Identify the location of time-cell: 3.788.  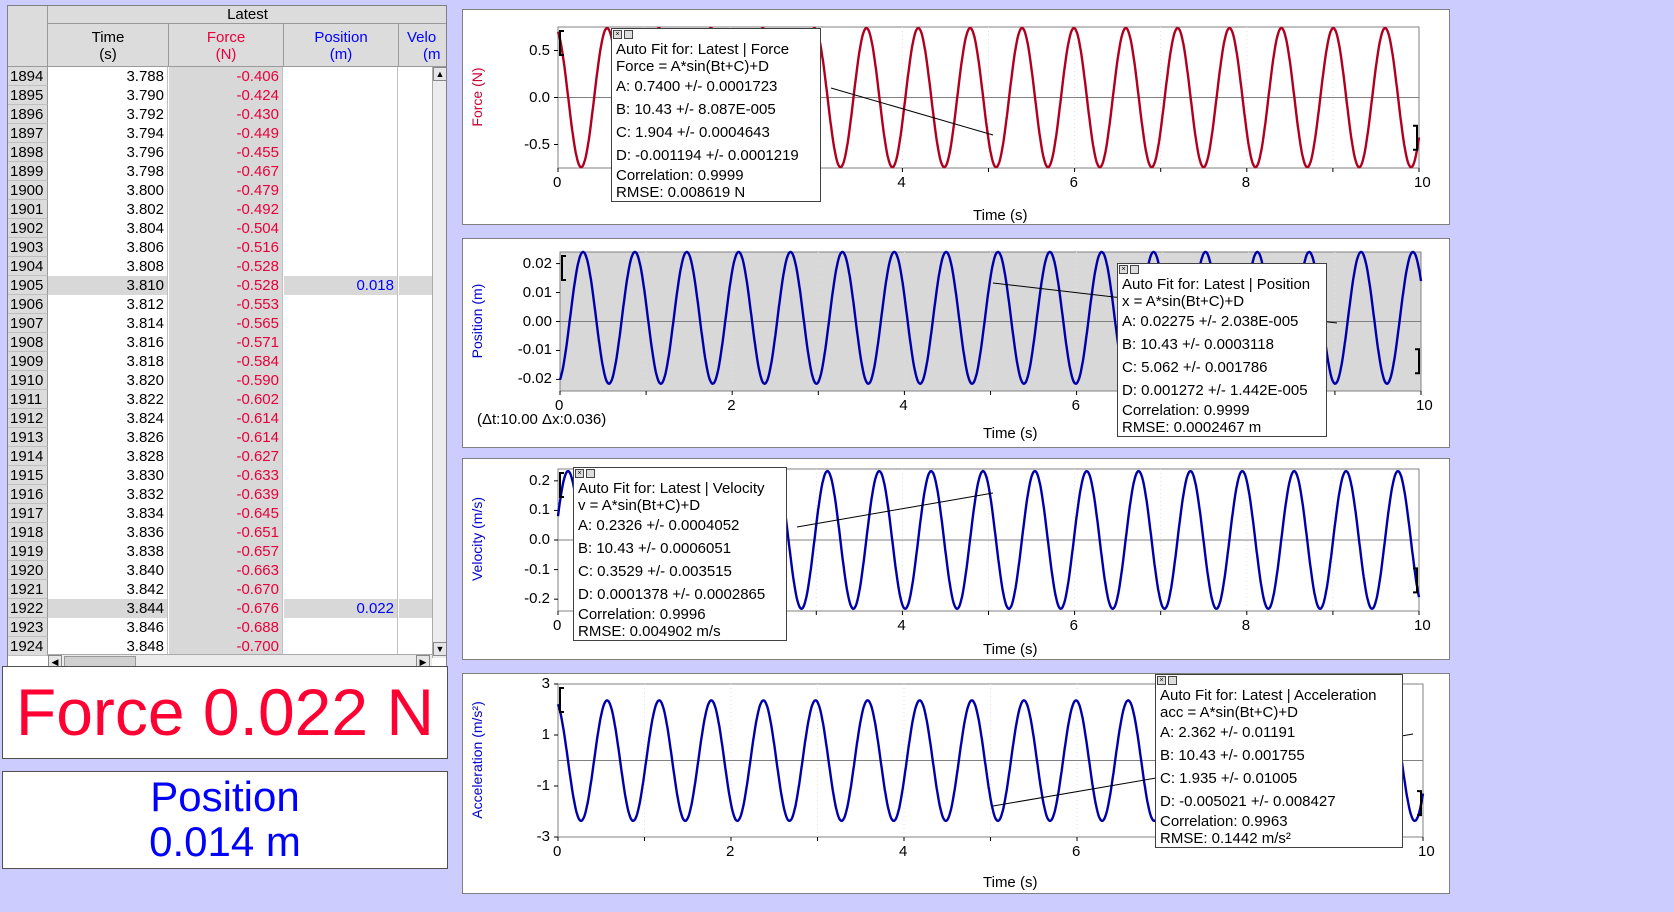
(108, 76).